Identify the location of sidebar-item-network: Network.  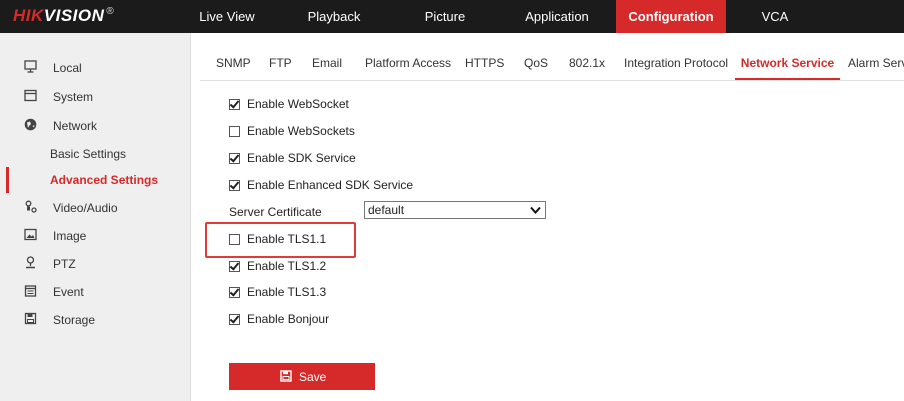
(95, 126).